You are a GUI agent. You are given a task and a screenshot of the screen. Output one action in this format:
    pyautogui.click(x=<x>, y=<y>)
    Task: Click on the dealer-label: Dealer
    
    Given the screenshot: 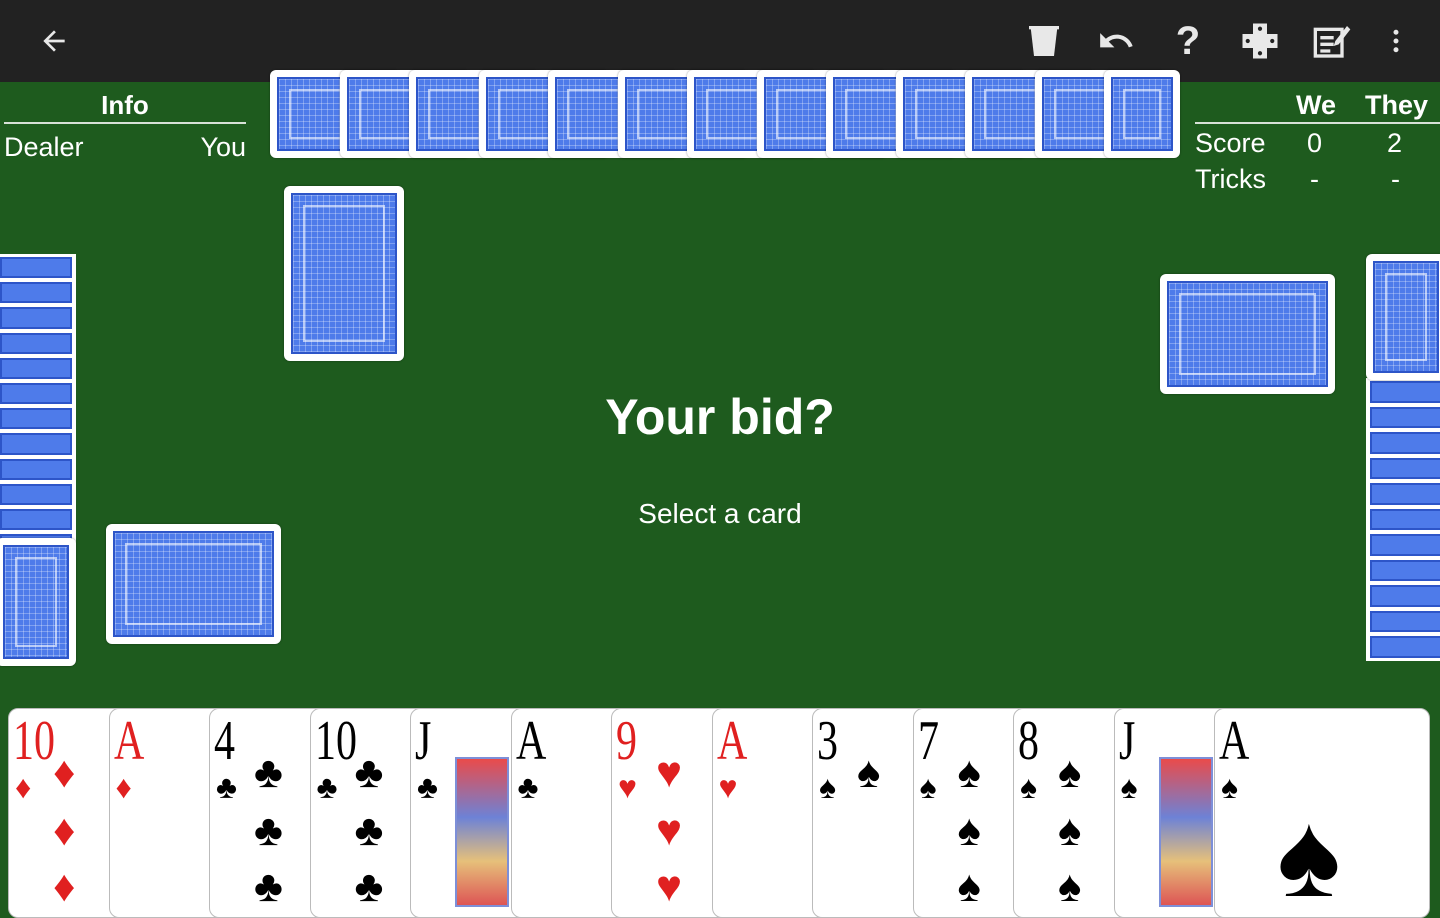 What is the action you would take?
    pyautogui.click(x=44, y=147)
    